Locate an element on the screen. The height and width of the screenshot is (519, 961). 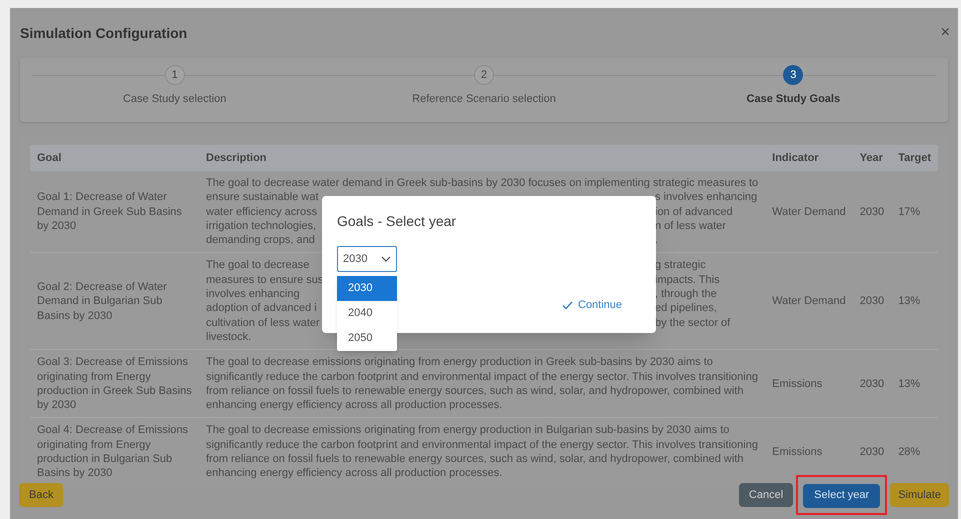
close-button: × is located at coordinates (945, 33).